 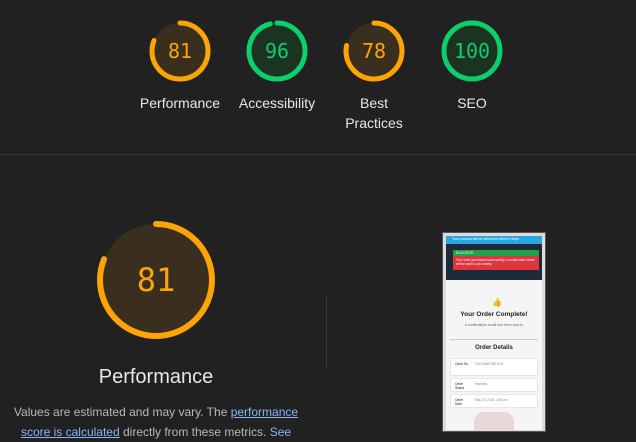 I want to click on thumb-row-value: May 20, 2024, 1:05 pm, so click(x=491, y=400).